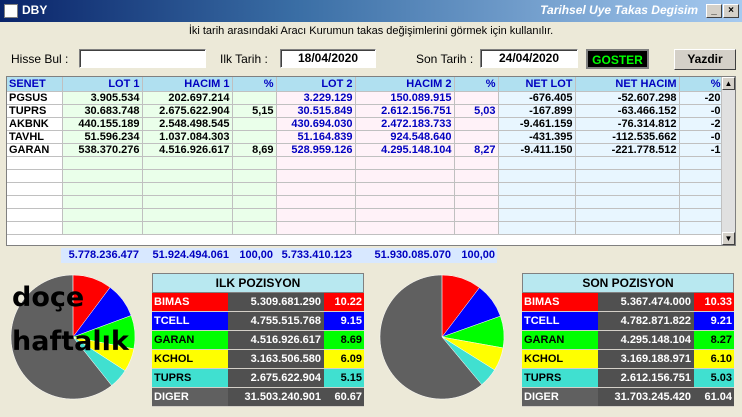 The width and height of the screenshot is (742, 417). I want to click on position-value: 4.516.926.617, so click(276, 340).